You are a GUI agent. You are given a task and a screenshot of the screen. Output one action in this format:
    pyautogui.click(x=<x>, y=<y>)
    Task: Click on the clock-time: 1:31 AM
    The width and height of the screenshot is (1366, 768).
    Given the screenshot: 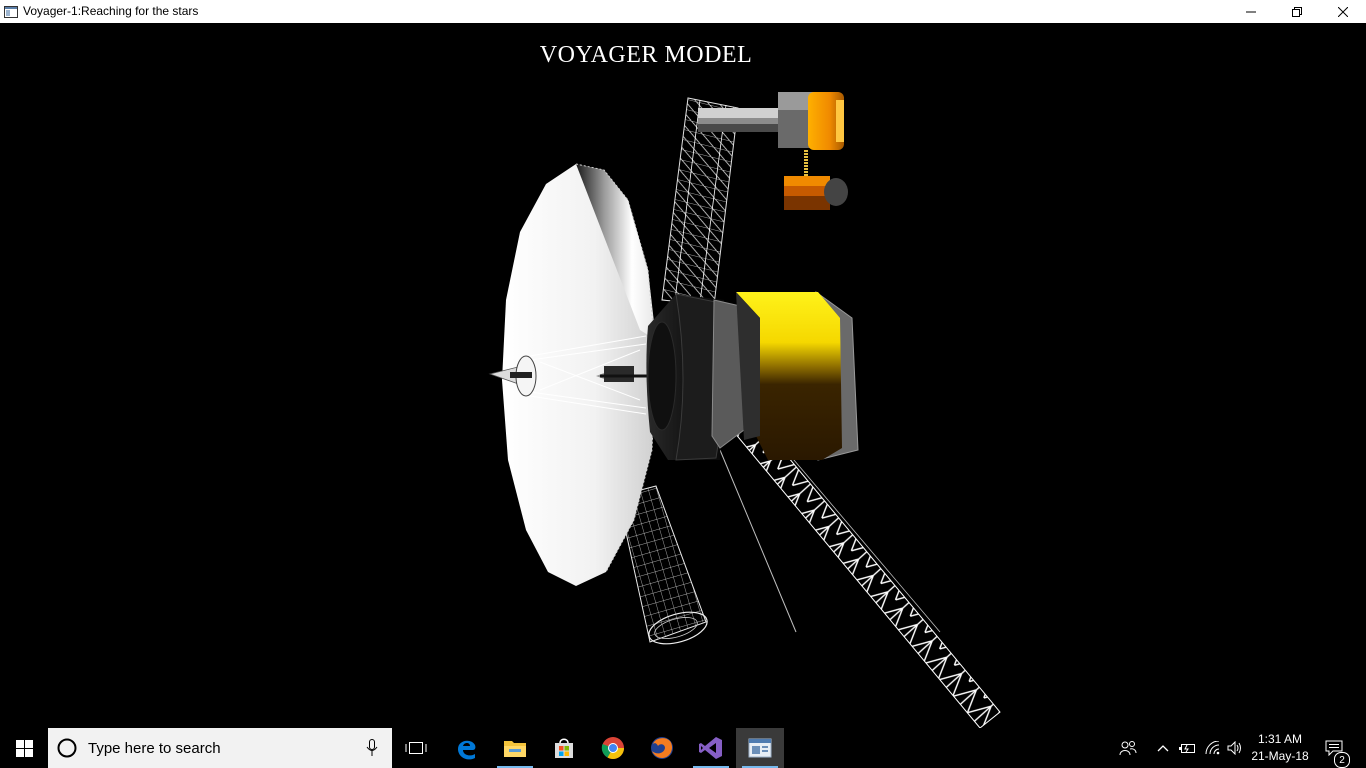 What is the action you would take?
    pyautogui.click(x=1280, y=739)
    